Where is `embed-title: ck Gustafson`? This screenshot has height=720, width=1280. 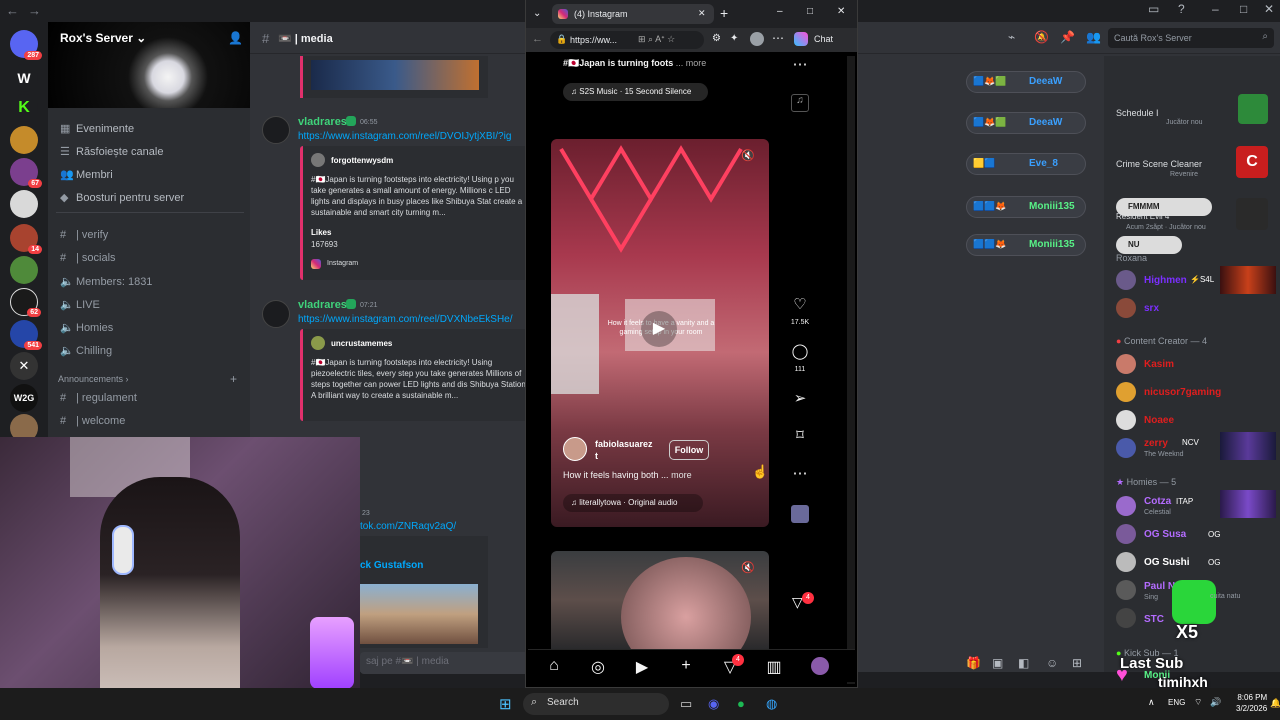
embed-title: ck Gustafson is located at coordinates (391, 565).